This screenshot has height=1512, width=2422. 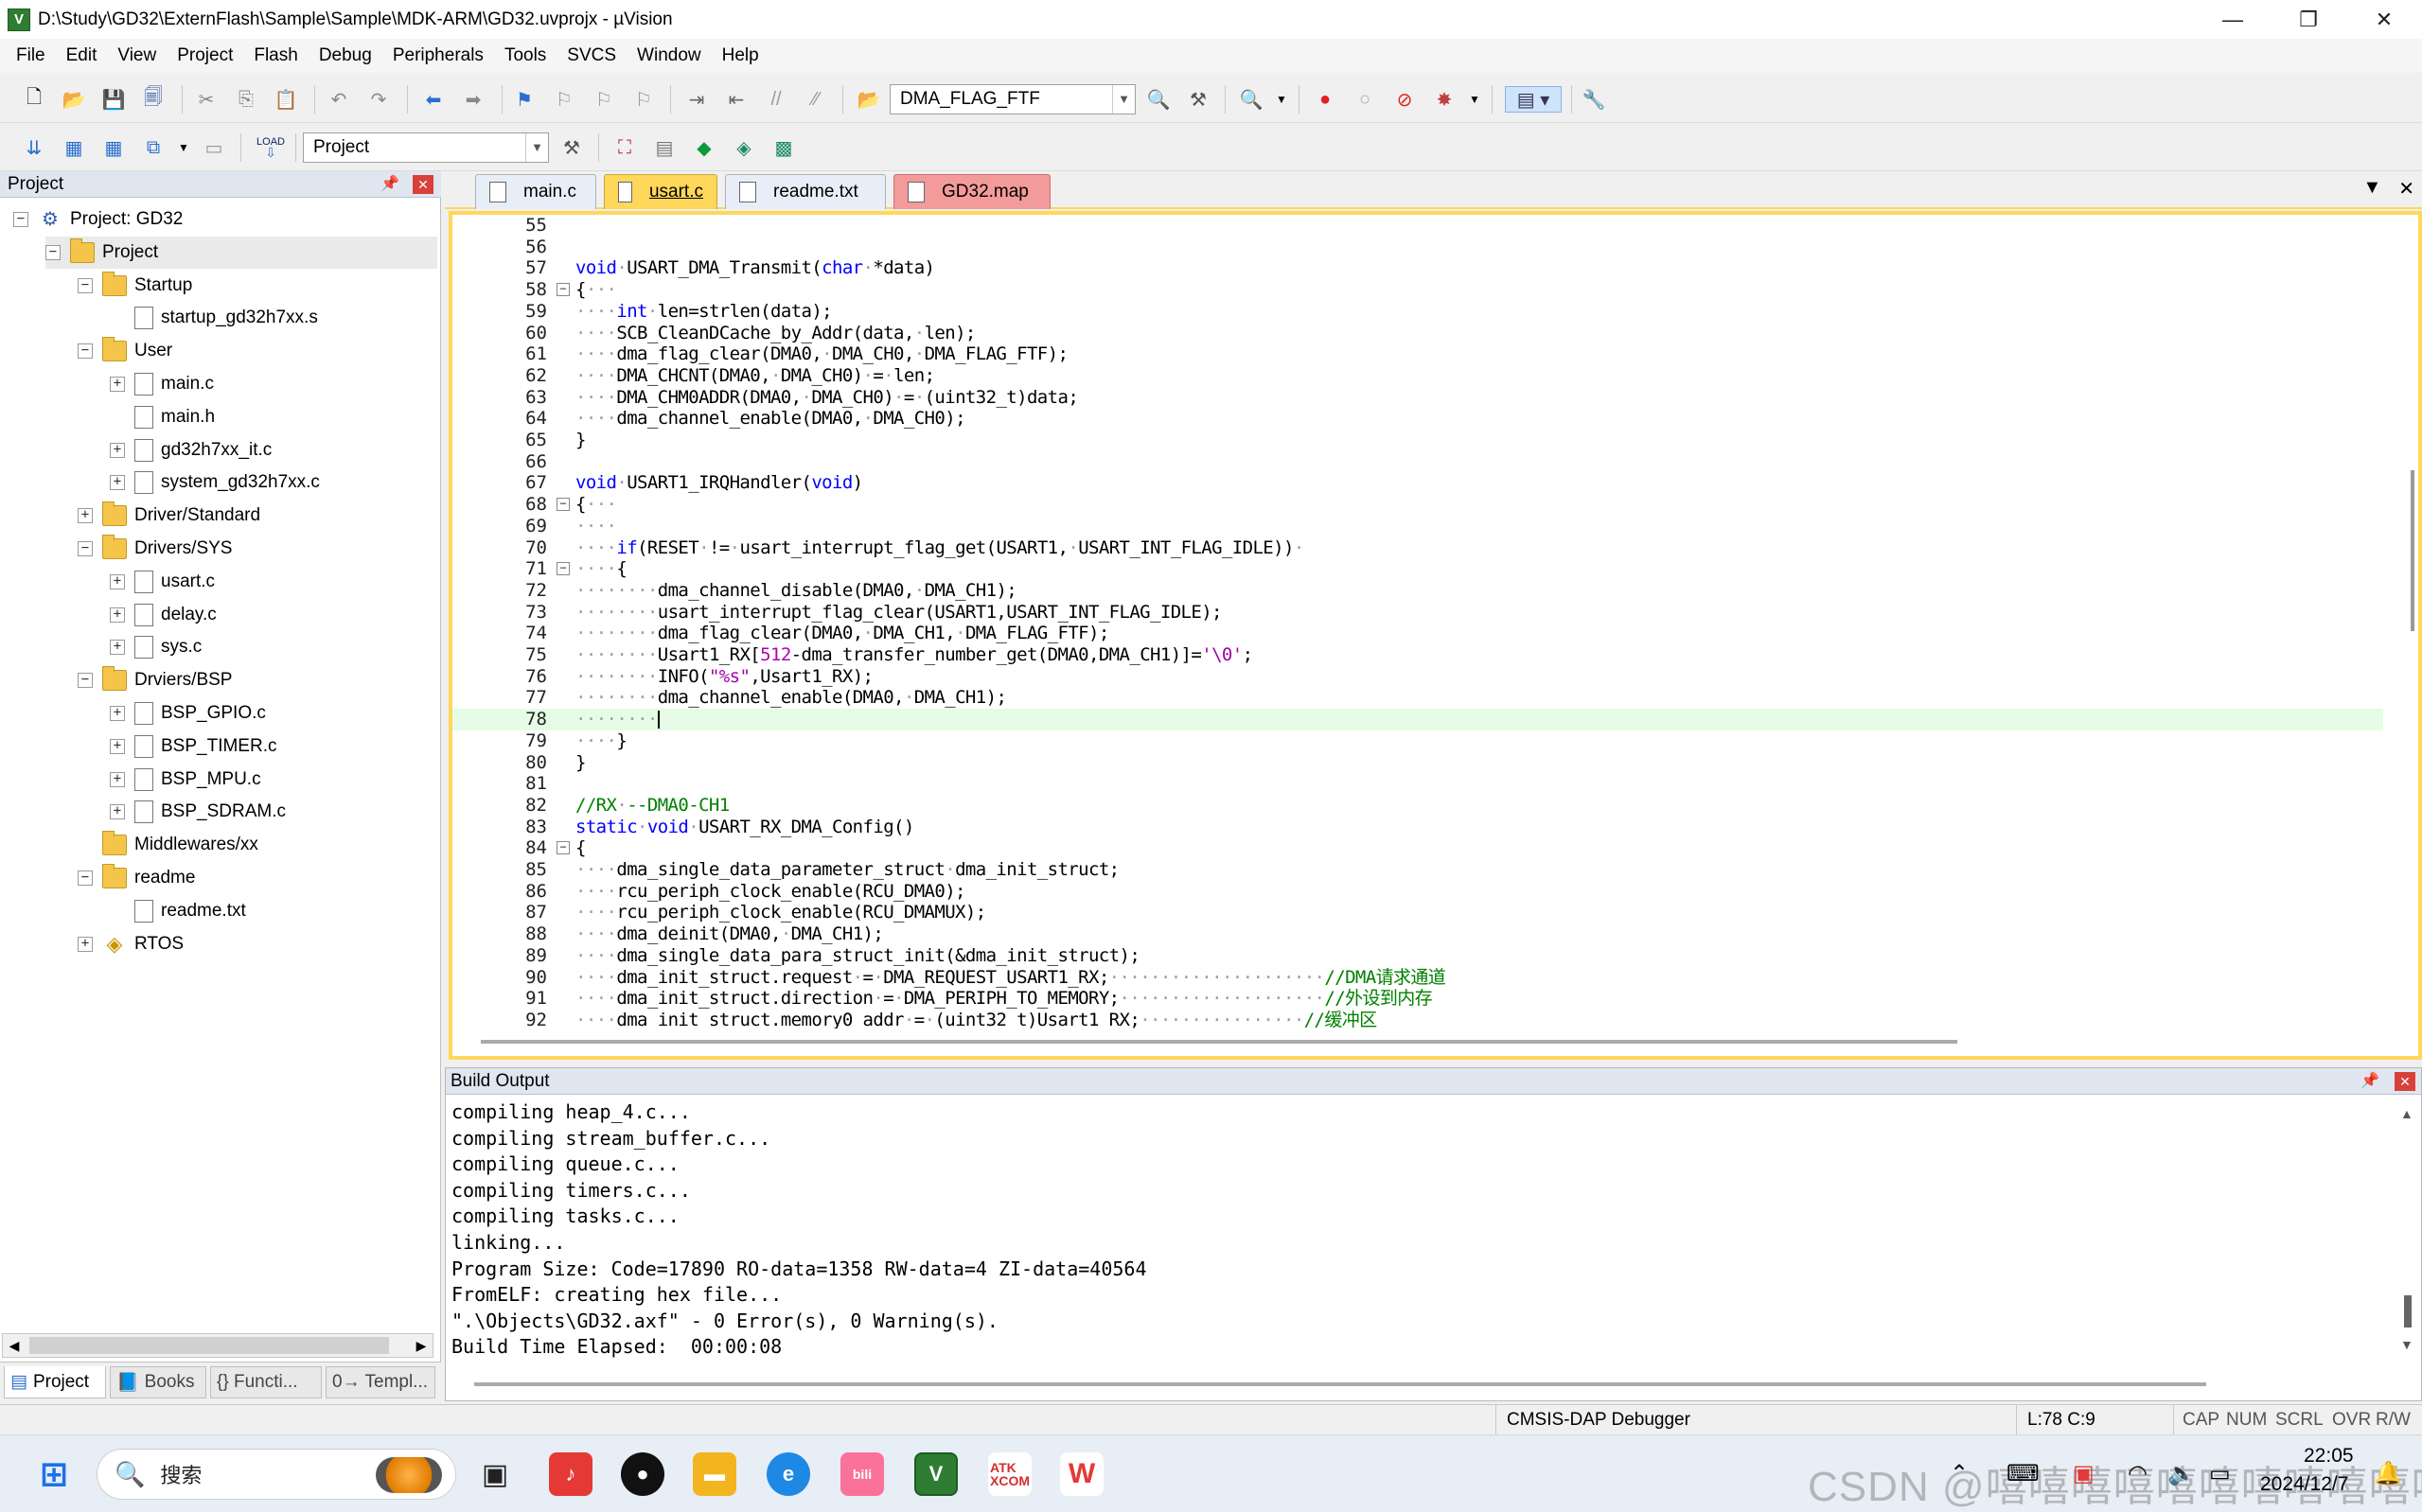 I want to click on event-recorder-icon: ▩, so click(x=783, y=147).